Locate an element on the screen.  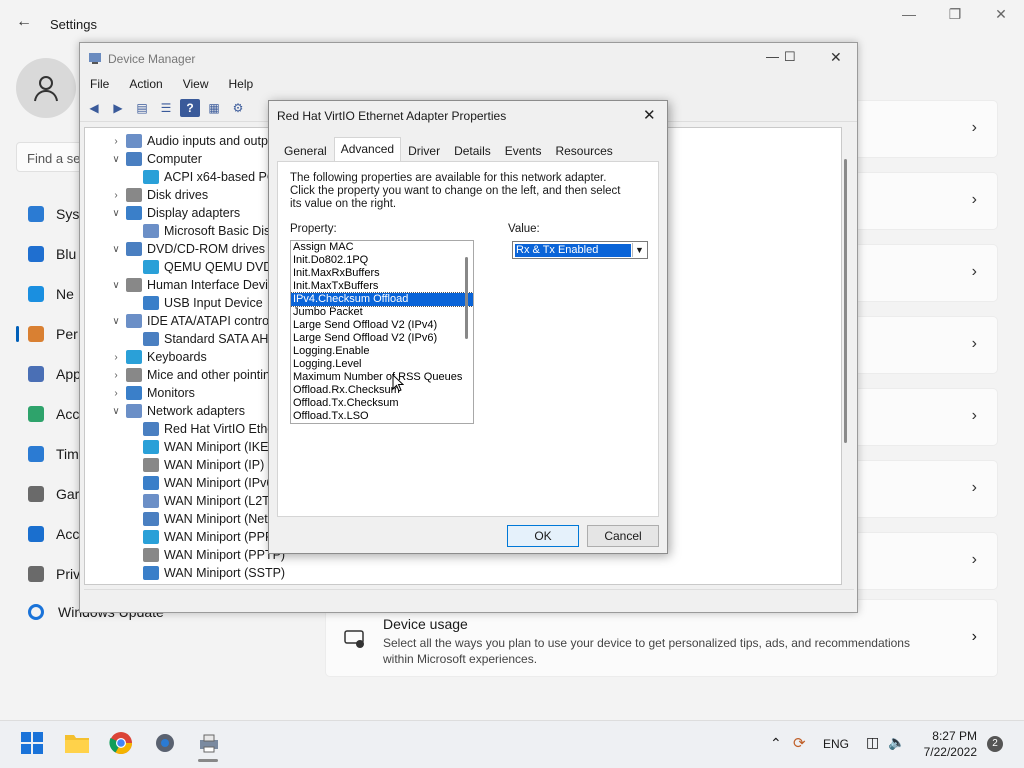
chevron-up-icon: ⌃ is located at coordinates (776, 743).